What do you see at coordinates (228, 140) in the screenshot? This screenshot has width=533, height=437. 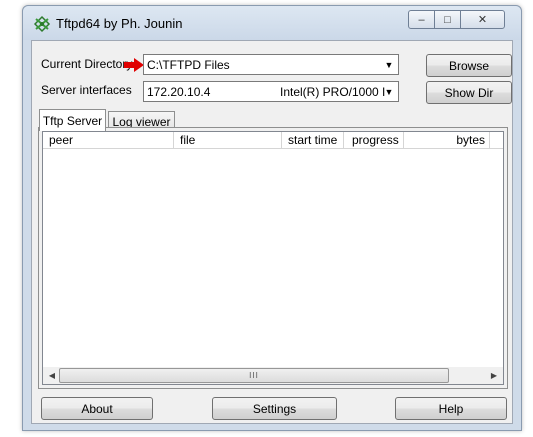 I see `column-header-file: file` at bounding box center [228, 140].